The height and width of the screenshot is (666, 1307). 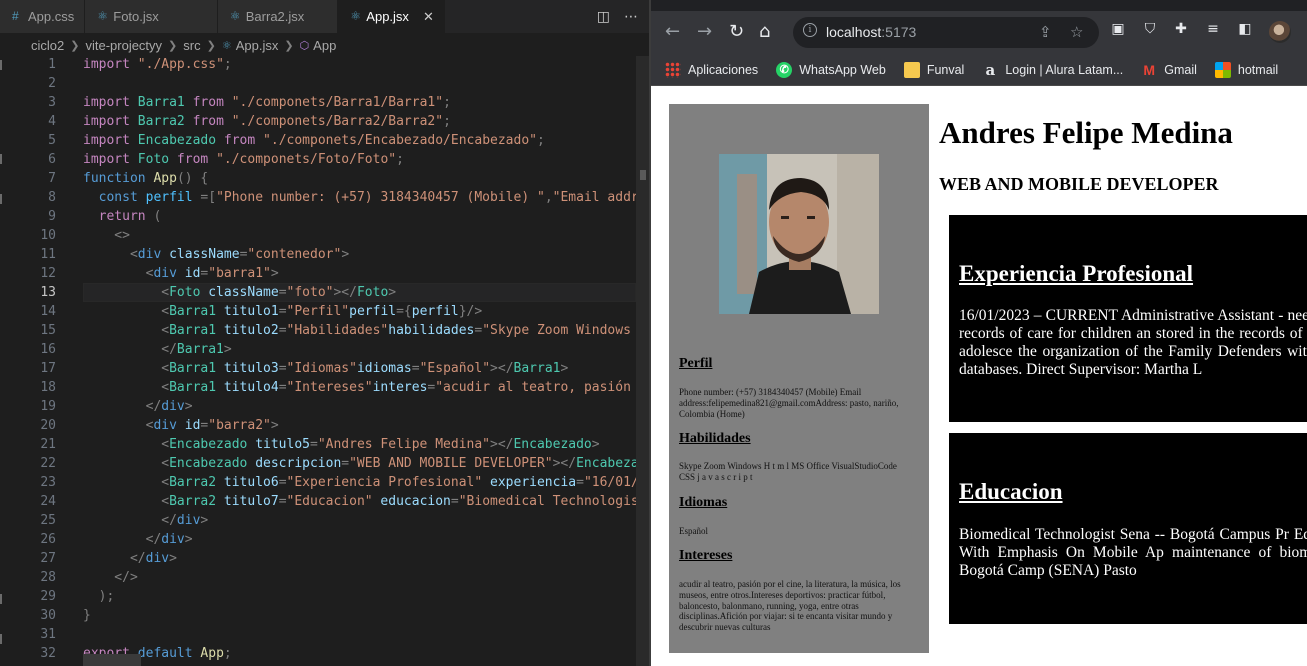 What do you see at coordinates (123, 45) in the screenshot?
I see `breadcrumb-item: vite-projectyy` at bounding box center [123, 45].